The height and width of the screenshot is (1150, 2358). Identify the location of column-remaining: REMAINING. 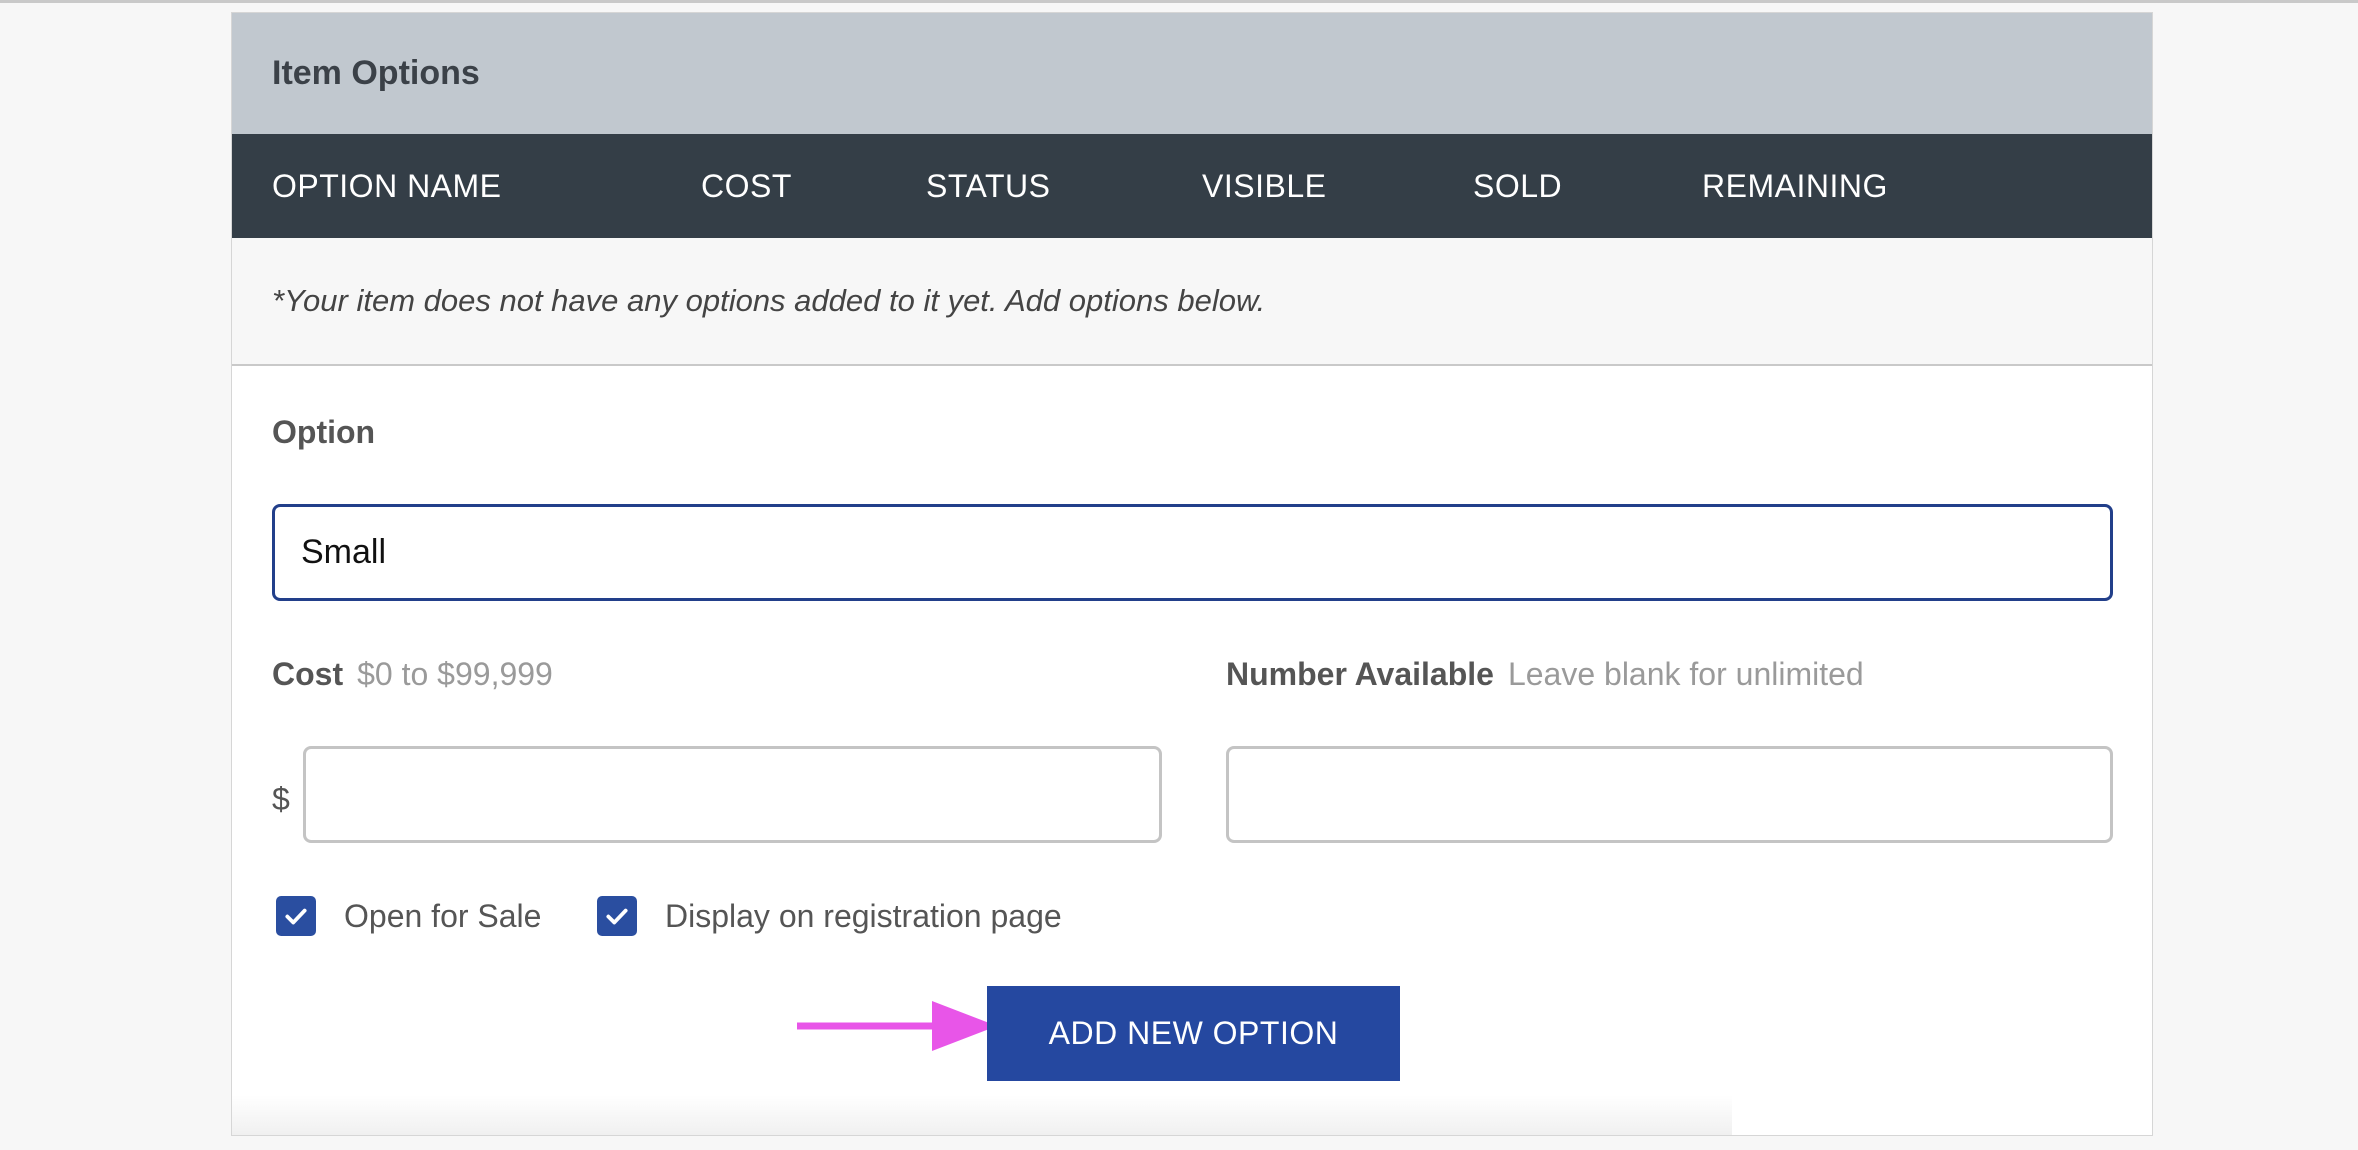
(1795, 186).